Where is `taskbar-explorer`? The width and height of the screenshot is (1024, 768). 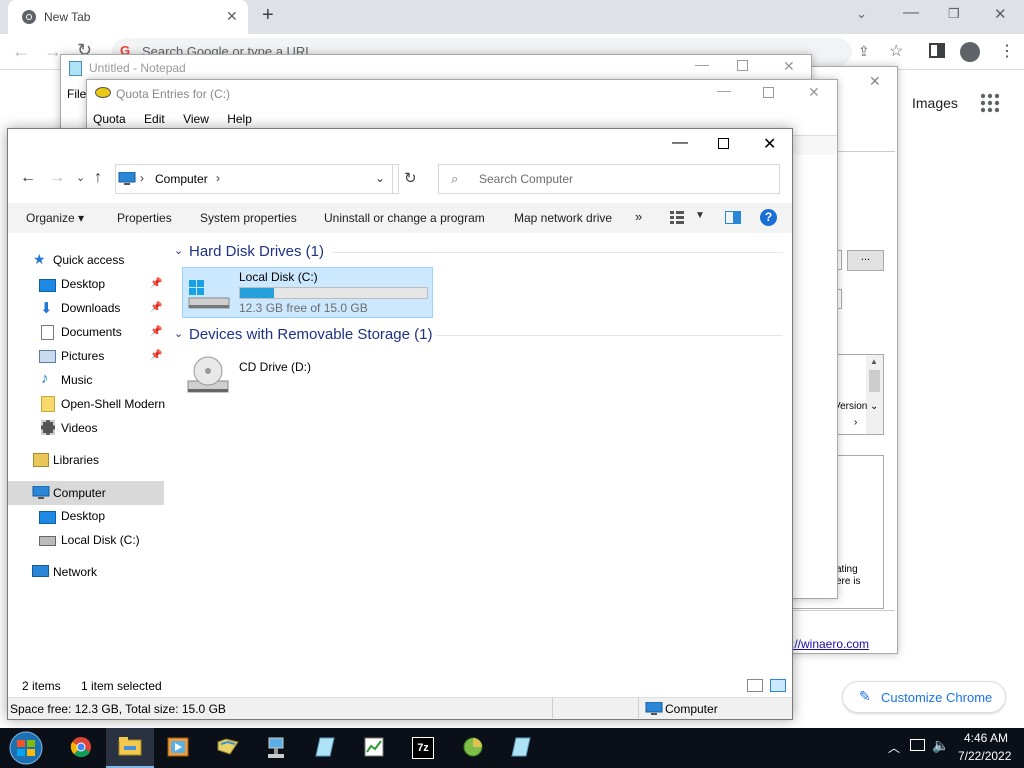
taskbar-explorer is located at coordinates (130, 748).